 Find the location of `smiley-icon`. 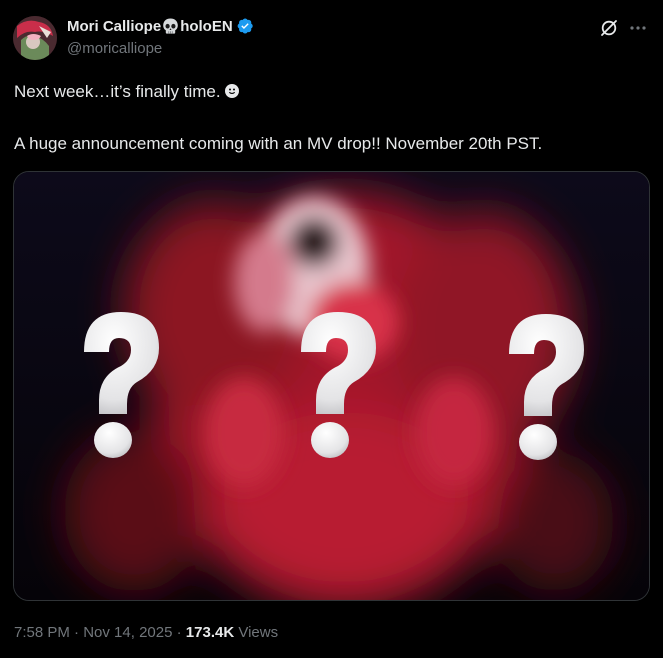

smiley-icon is located at coordinates (231, 91).